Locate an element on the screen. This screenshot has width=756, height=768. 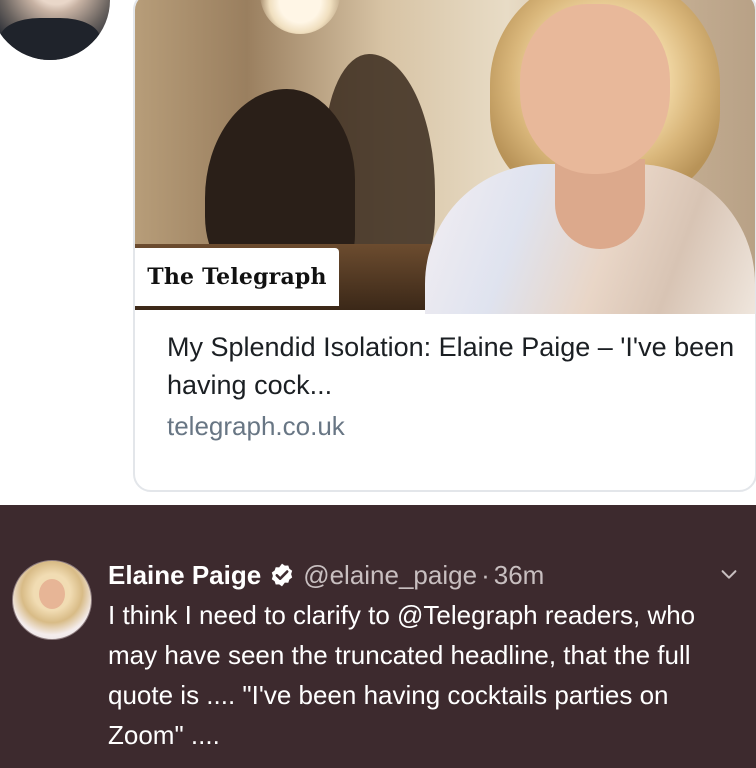
author-name: Elaine Paige is located at coordinates (184, 575).